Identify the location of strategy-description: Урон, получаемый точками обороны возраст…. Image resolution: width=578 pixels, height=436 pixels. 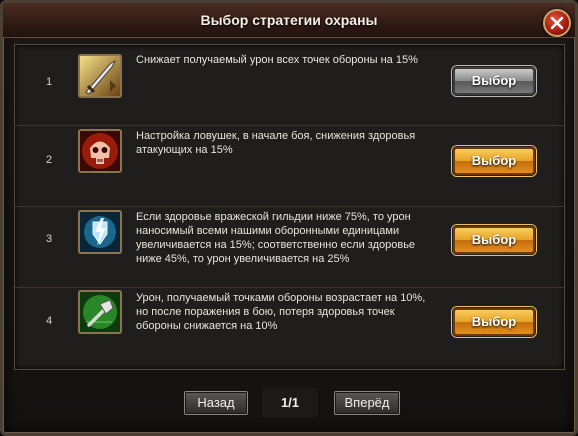
(281, 312).